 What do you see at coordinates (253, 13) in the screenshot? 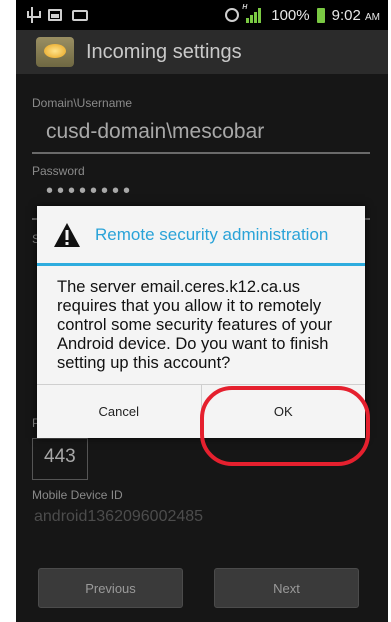
I see `signal-icon: H` at bounding box center [253, 13].